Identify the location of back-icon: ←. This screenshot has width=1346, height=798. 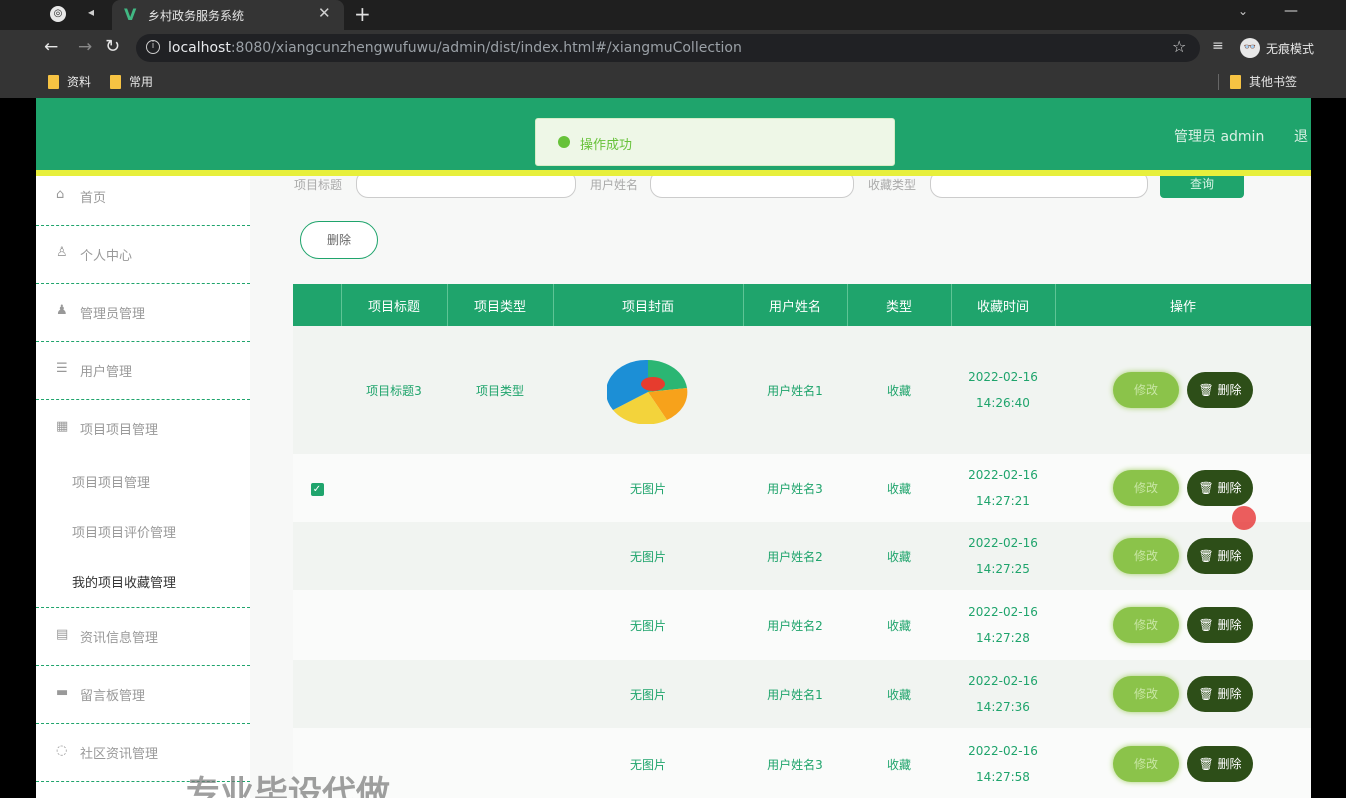
(51, 47).